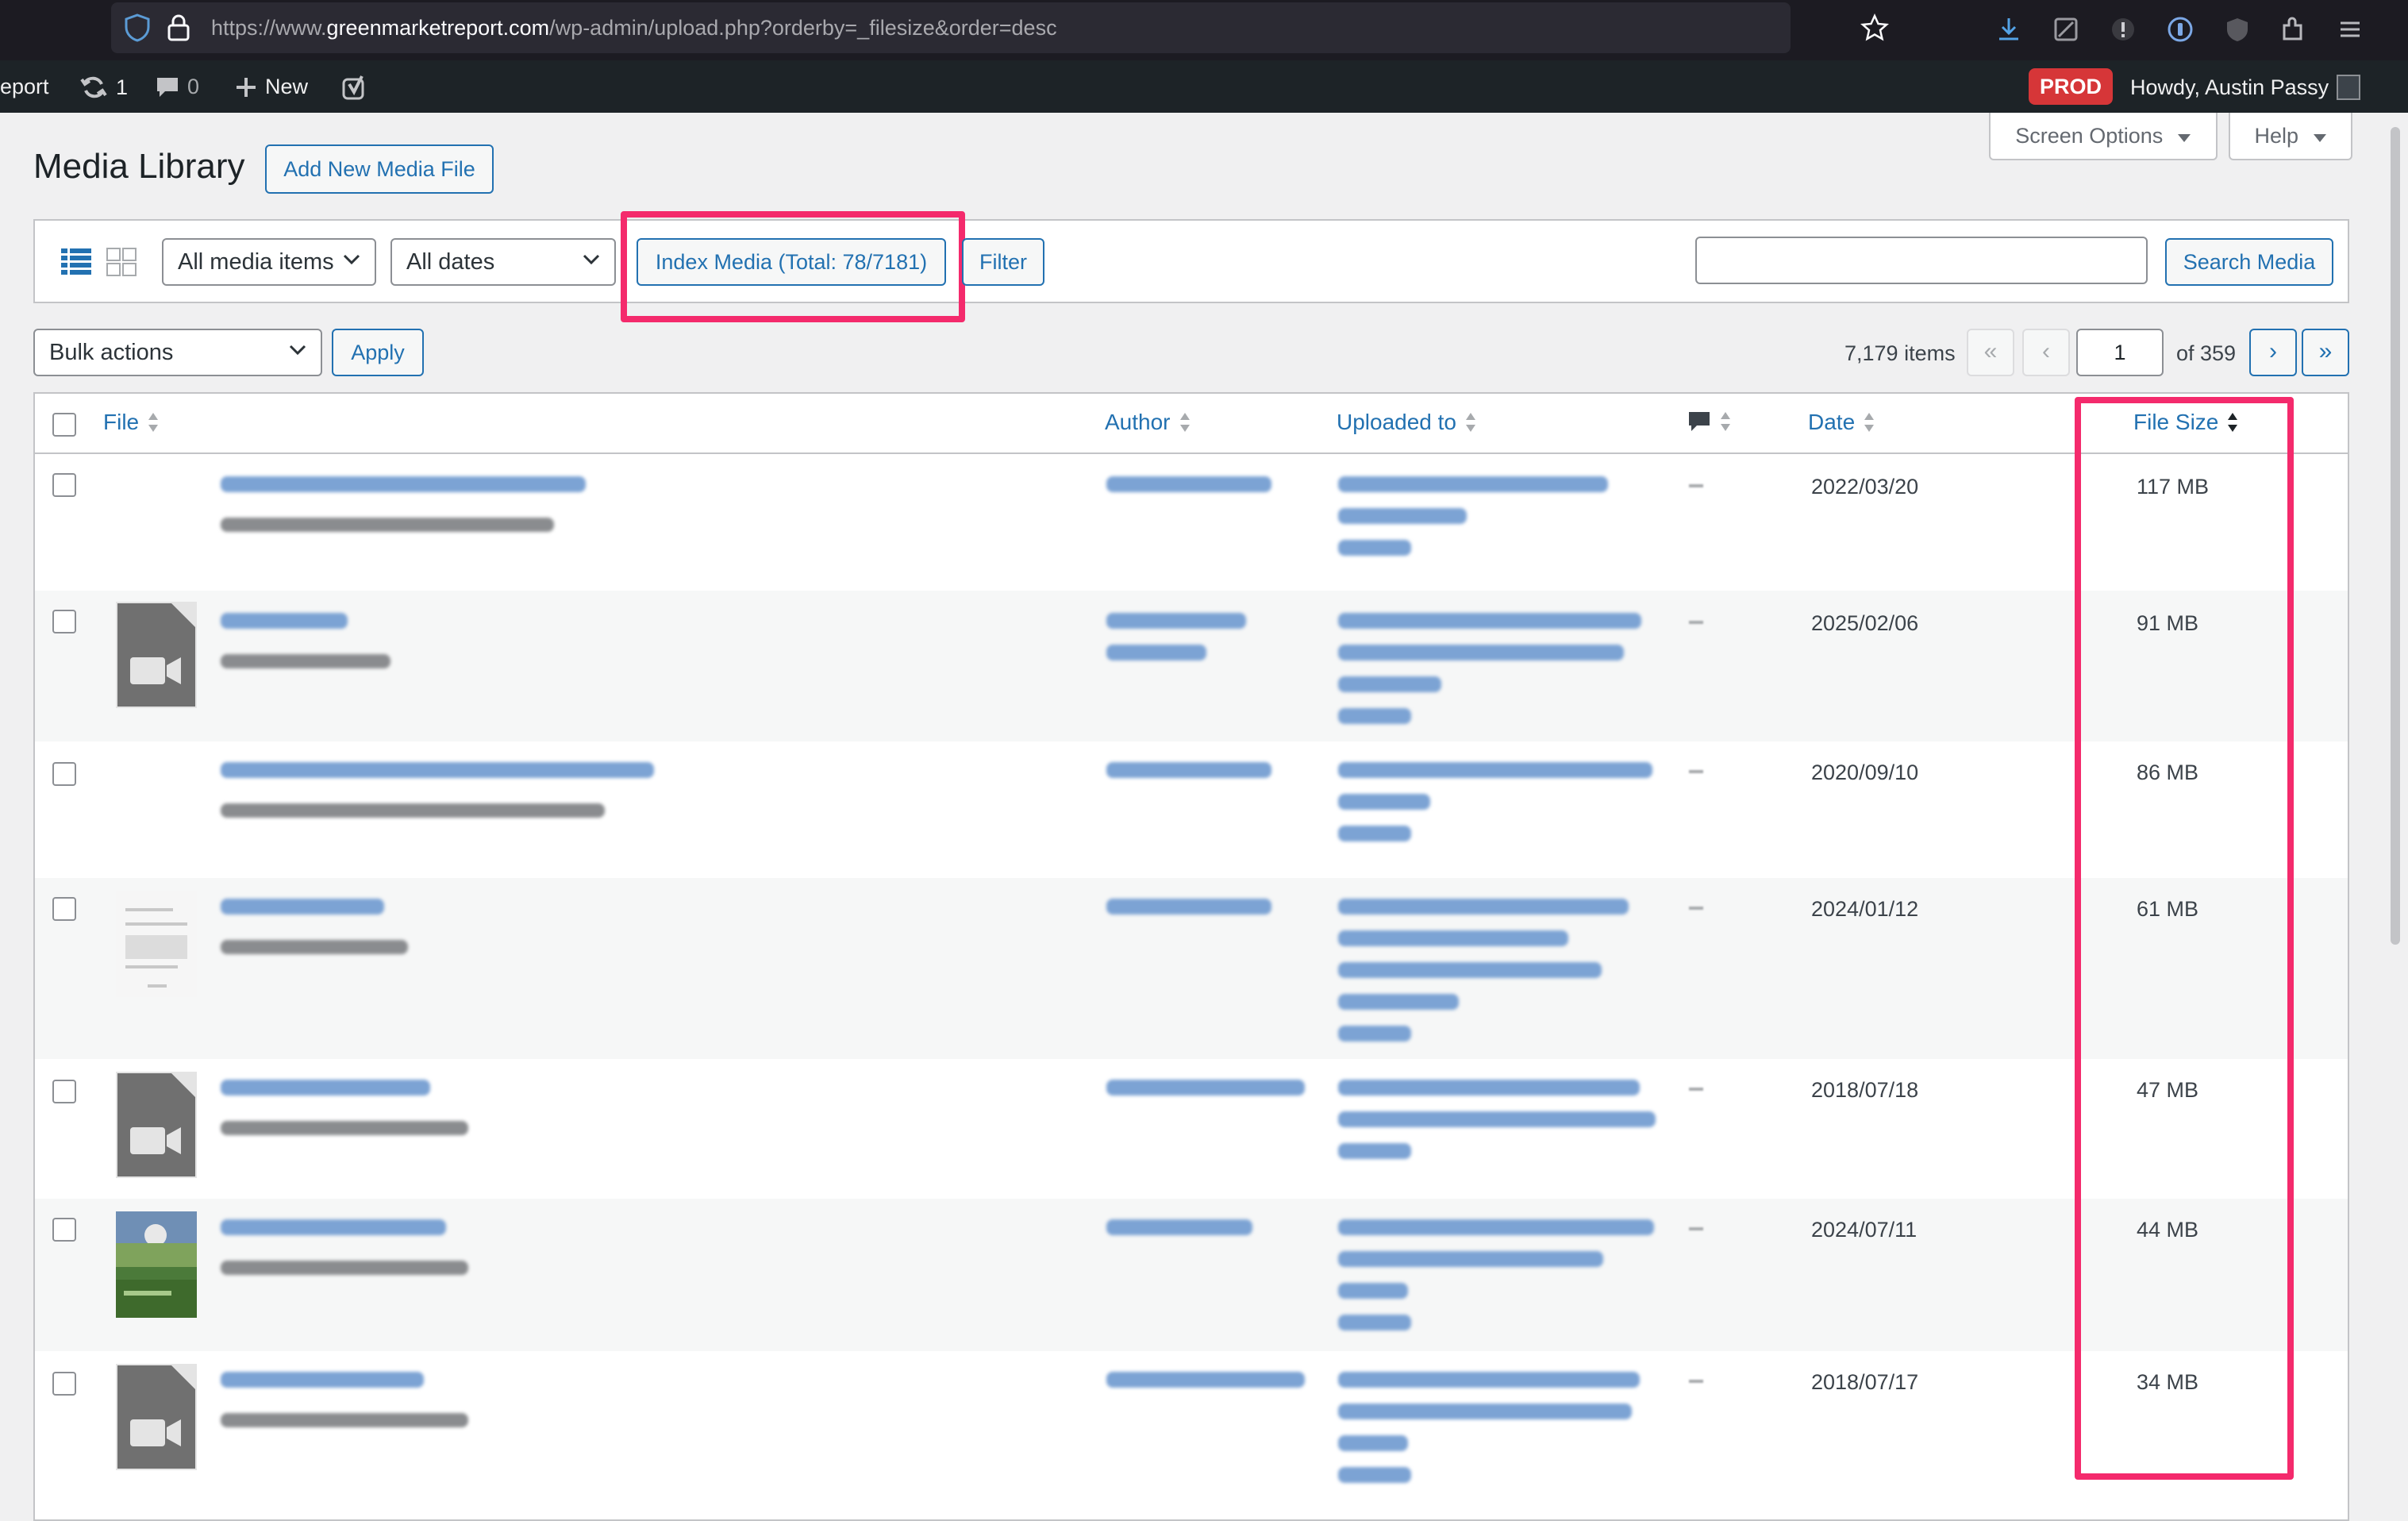 This screenshot has height=1521, width=2408. Describe the element at coordinates (1709, 421) in the screenshot. I see `column-comments` at that location.